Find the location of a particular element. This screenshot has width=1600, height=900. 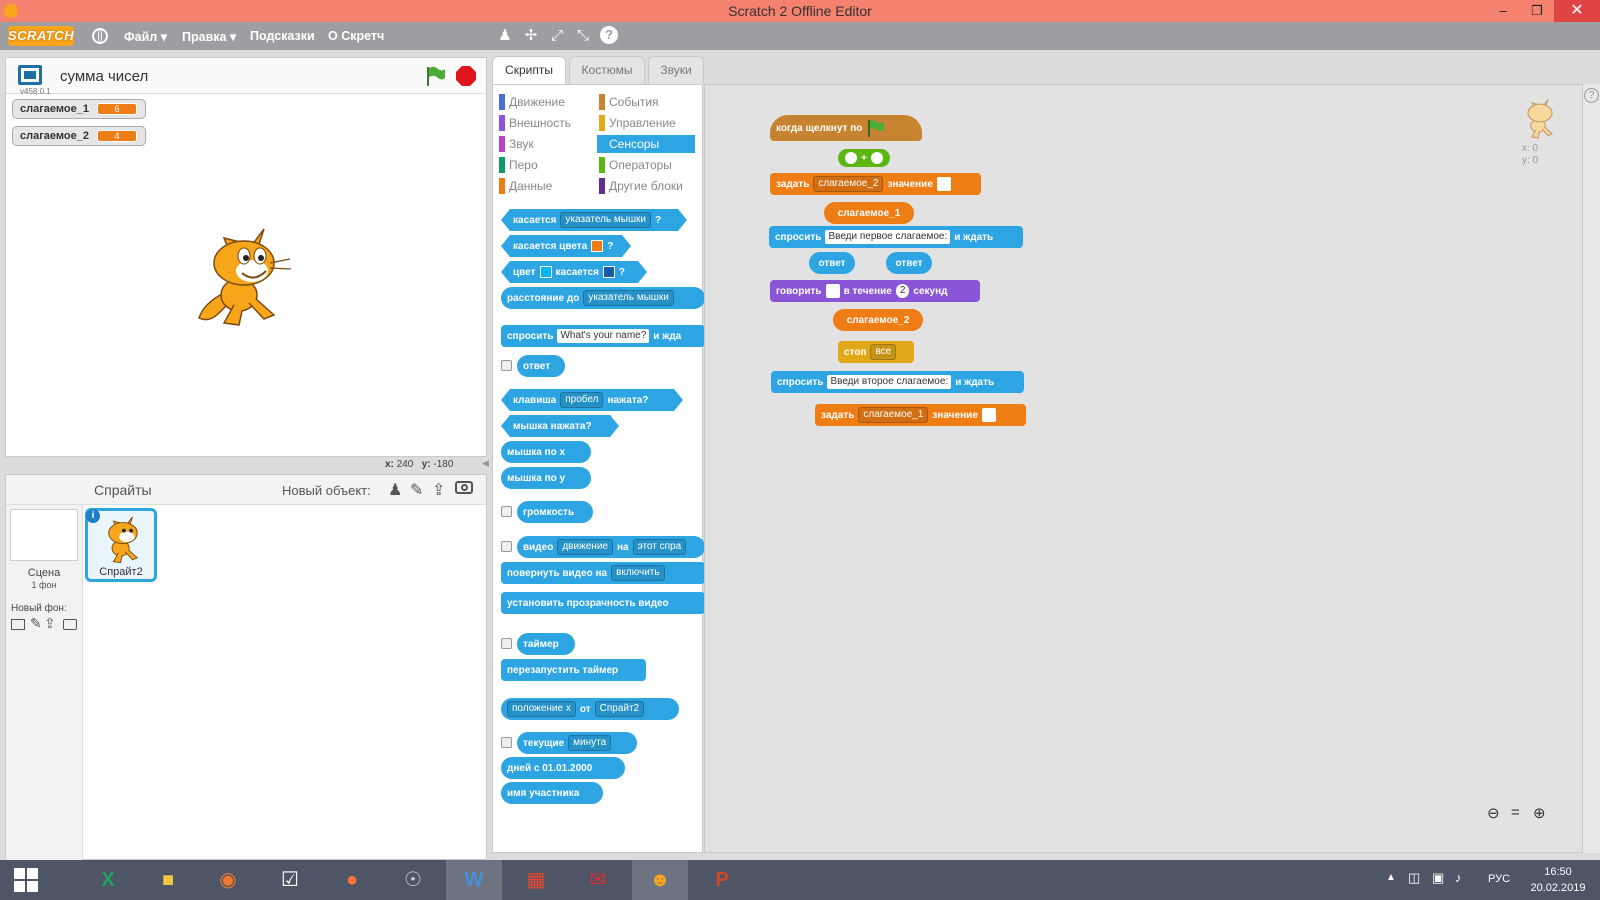

excel-icon: X is located at coordinates (108, 880).